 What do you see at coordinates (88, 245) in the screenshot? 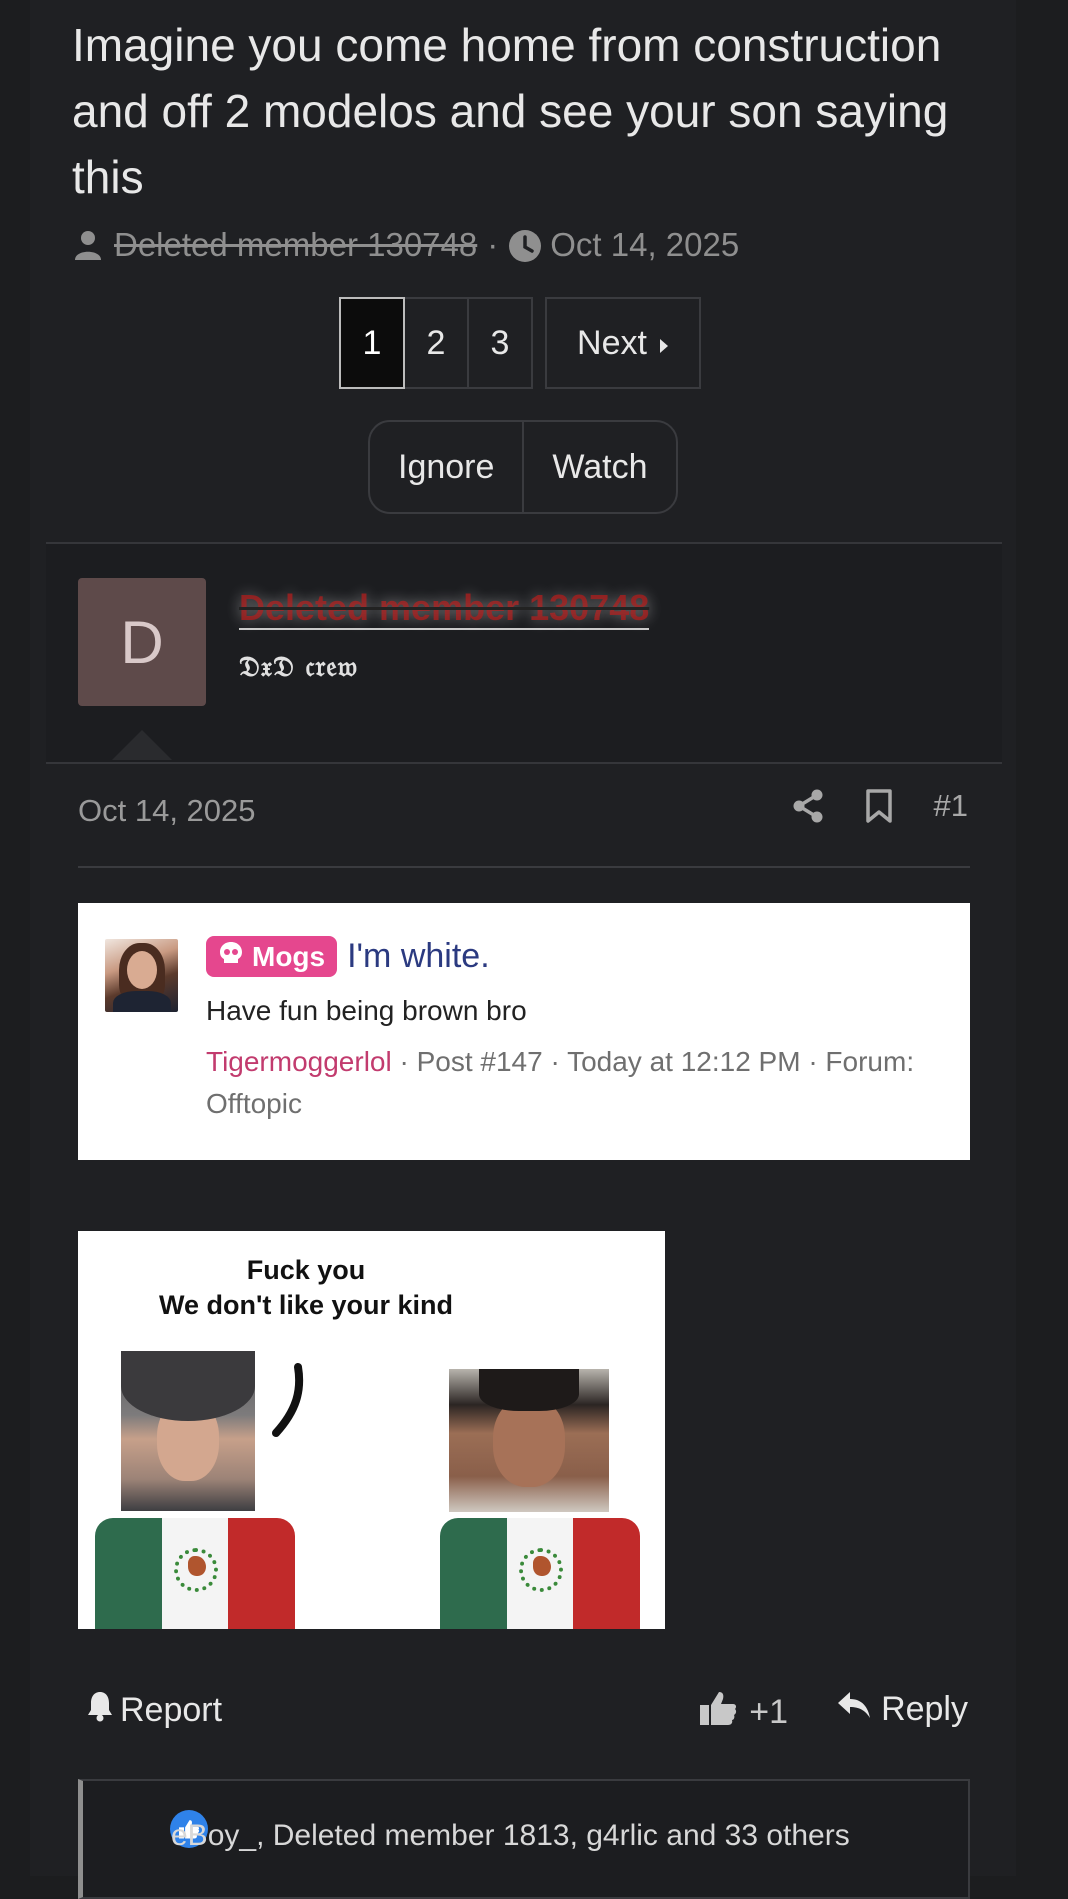
I see `user-icon` at bounding box center [88, 245].